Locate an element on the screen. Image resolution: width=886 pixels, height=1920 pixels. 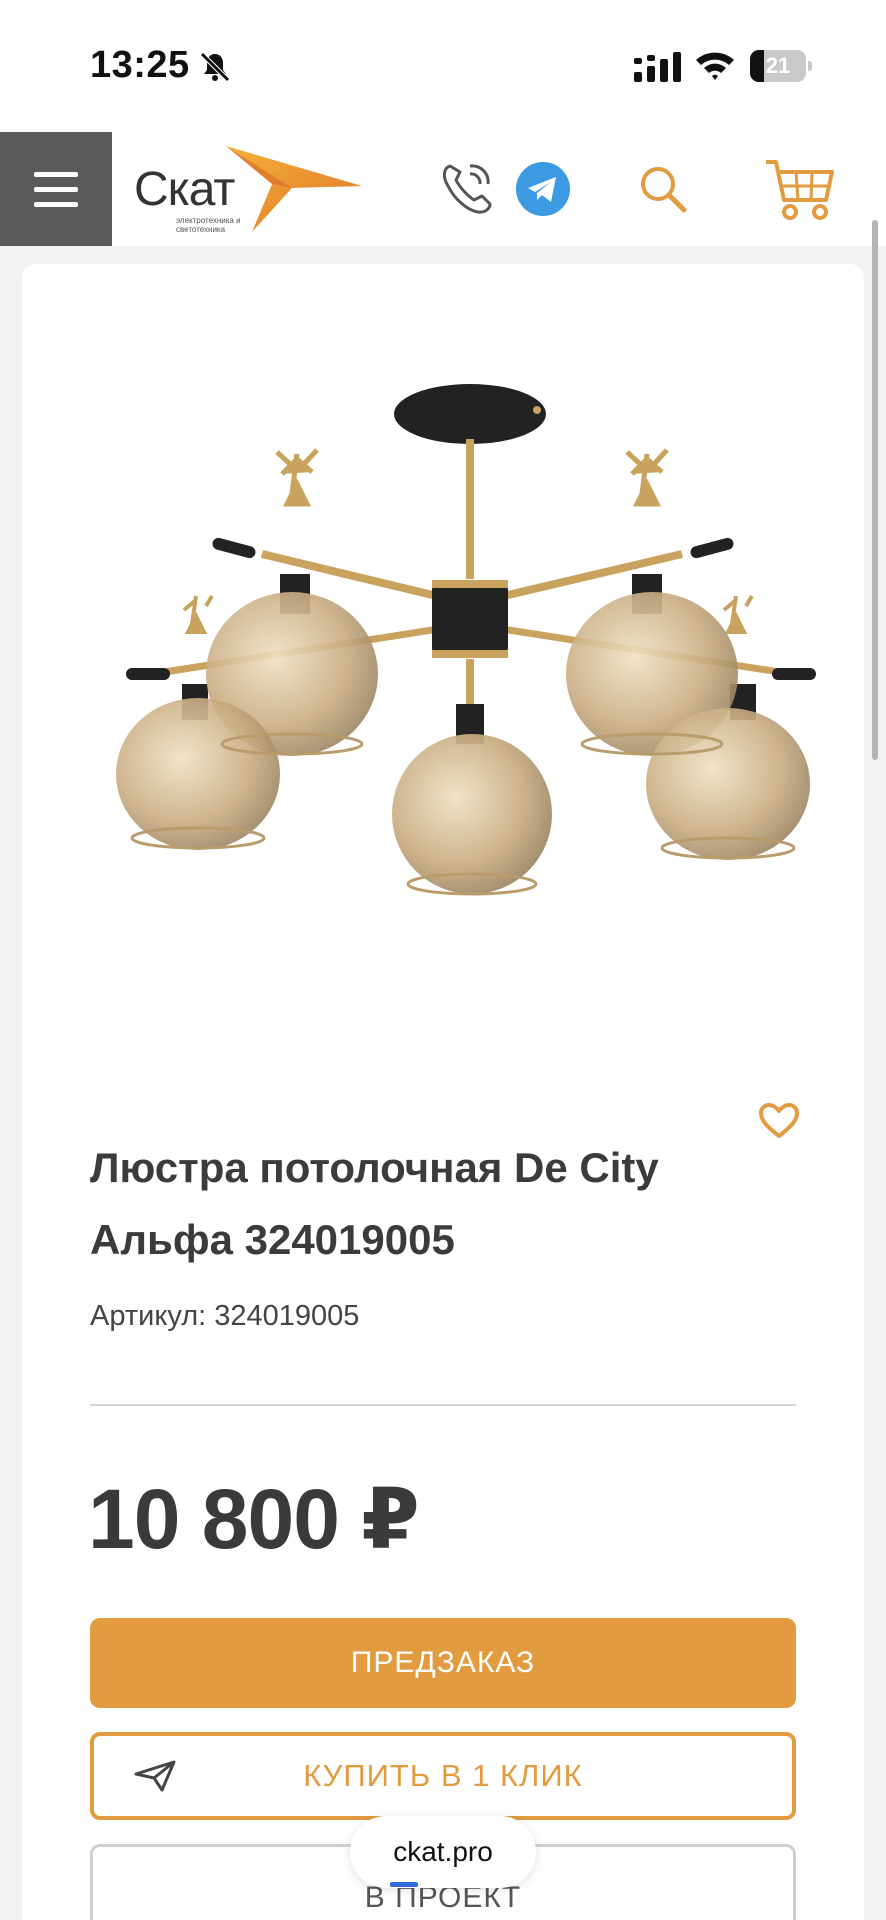
buy-one-click-label: КУПИТЬ В 1 КЛИК is located at coordinates (443, 1775).